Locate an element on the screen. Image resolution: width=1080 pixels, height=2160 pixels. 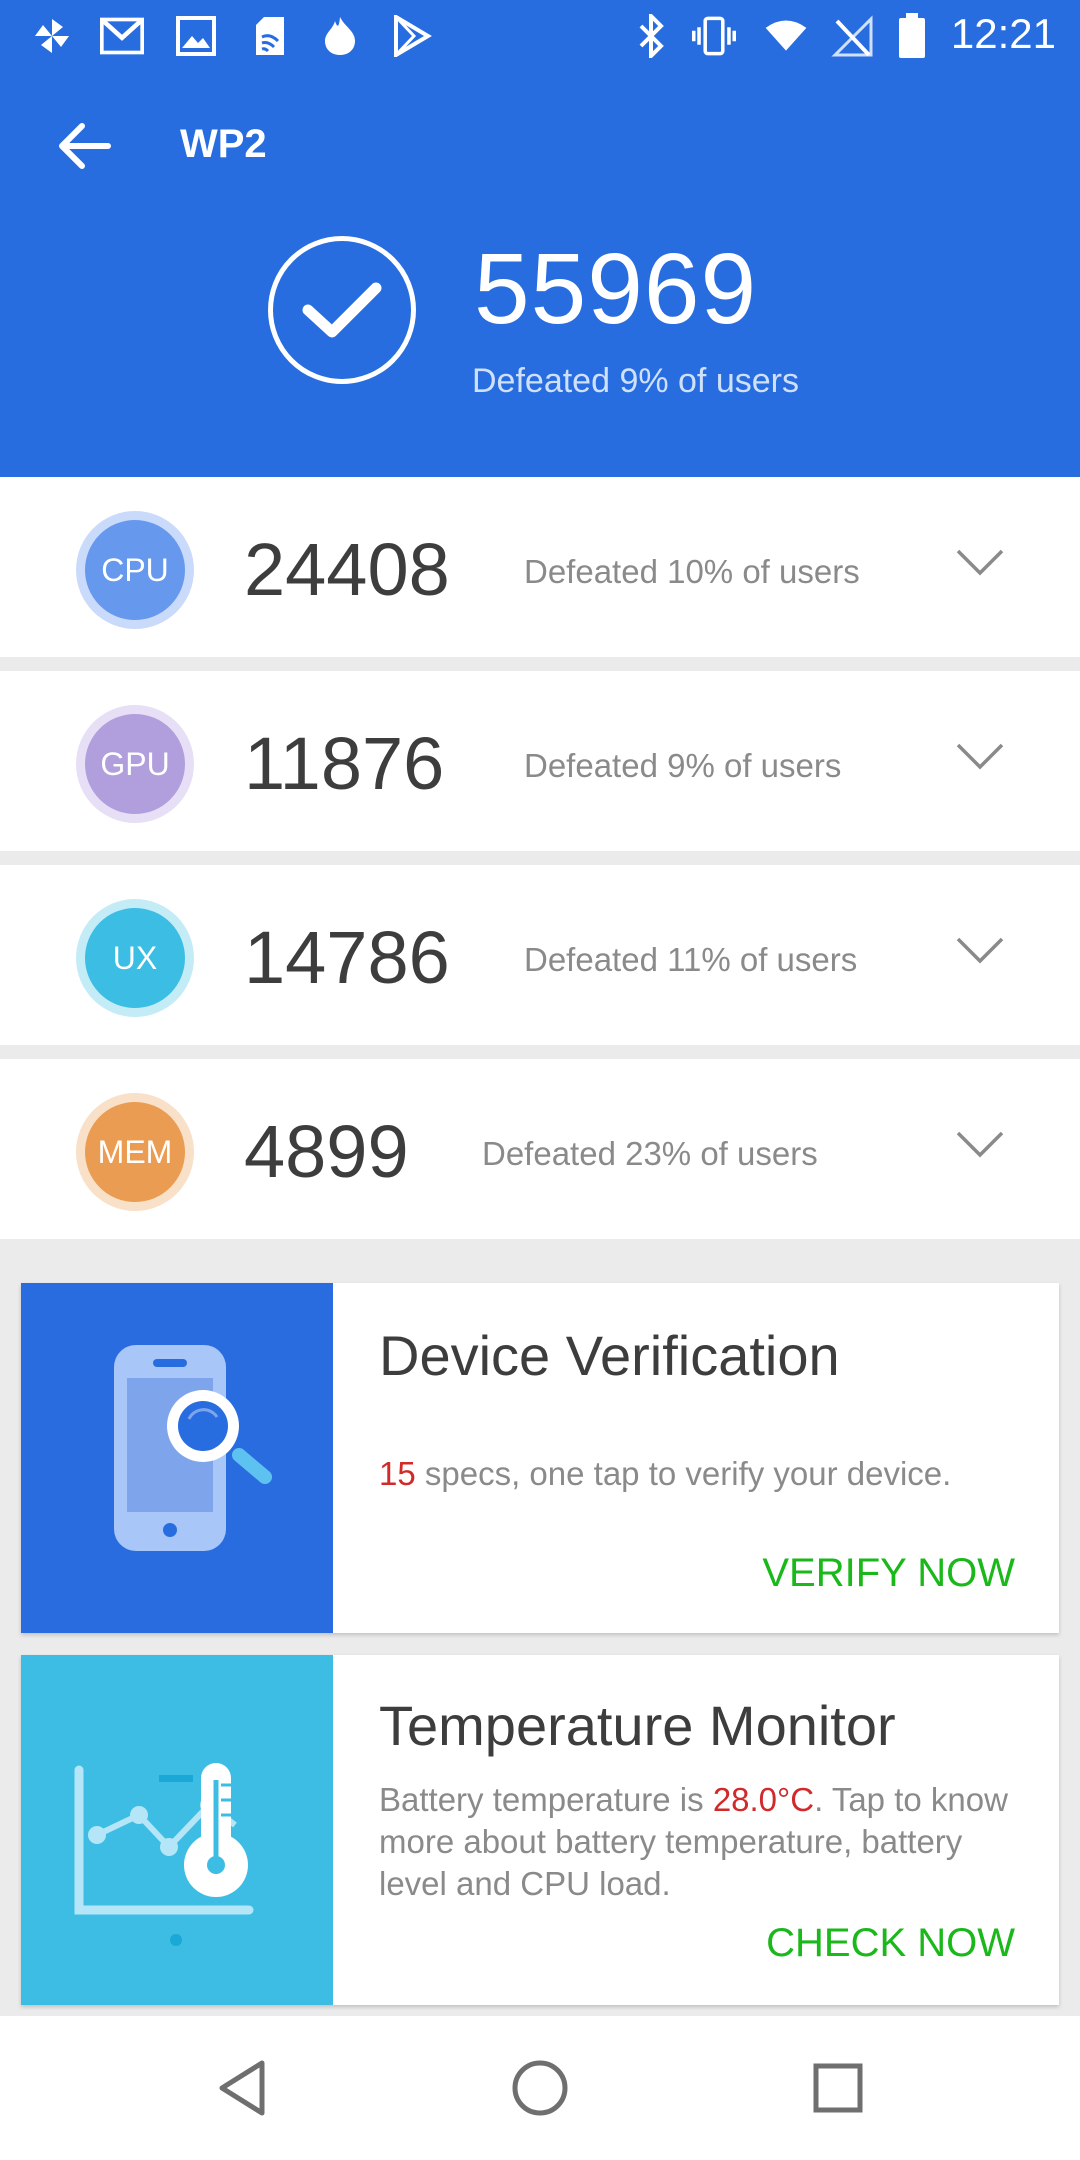
back-triangle-icon is located at coordinates (242, 2088).